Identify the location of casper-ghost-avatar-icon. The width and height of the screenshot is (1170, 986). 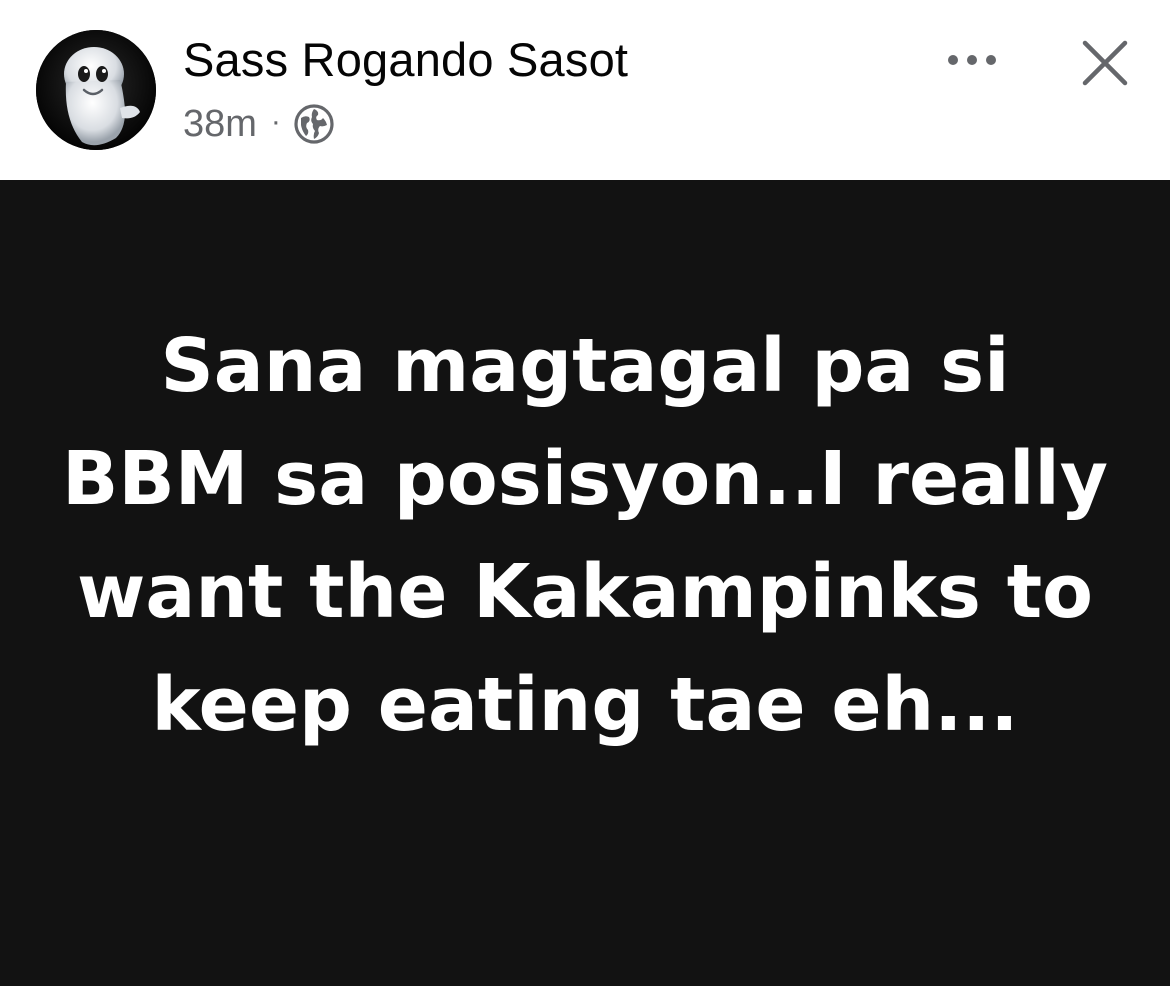
(96, 90).